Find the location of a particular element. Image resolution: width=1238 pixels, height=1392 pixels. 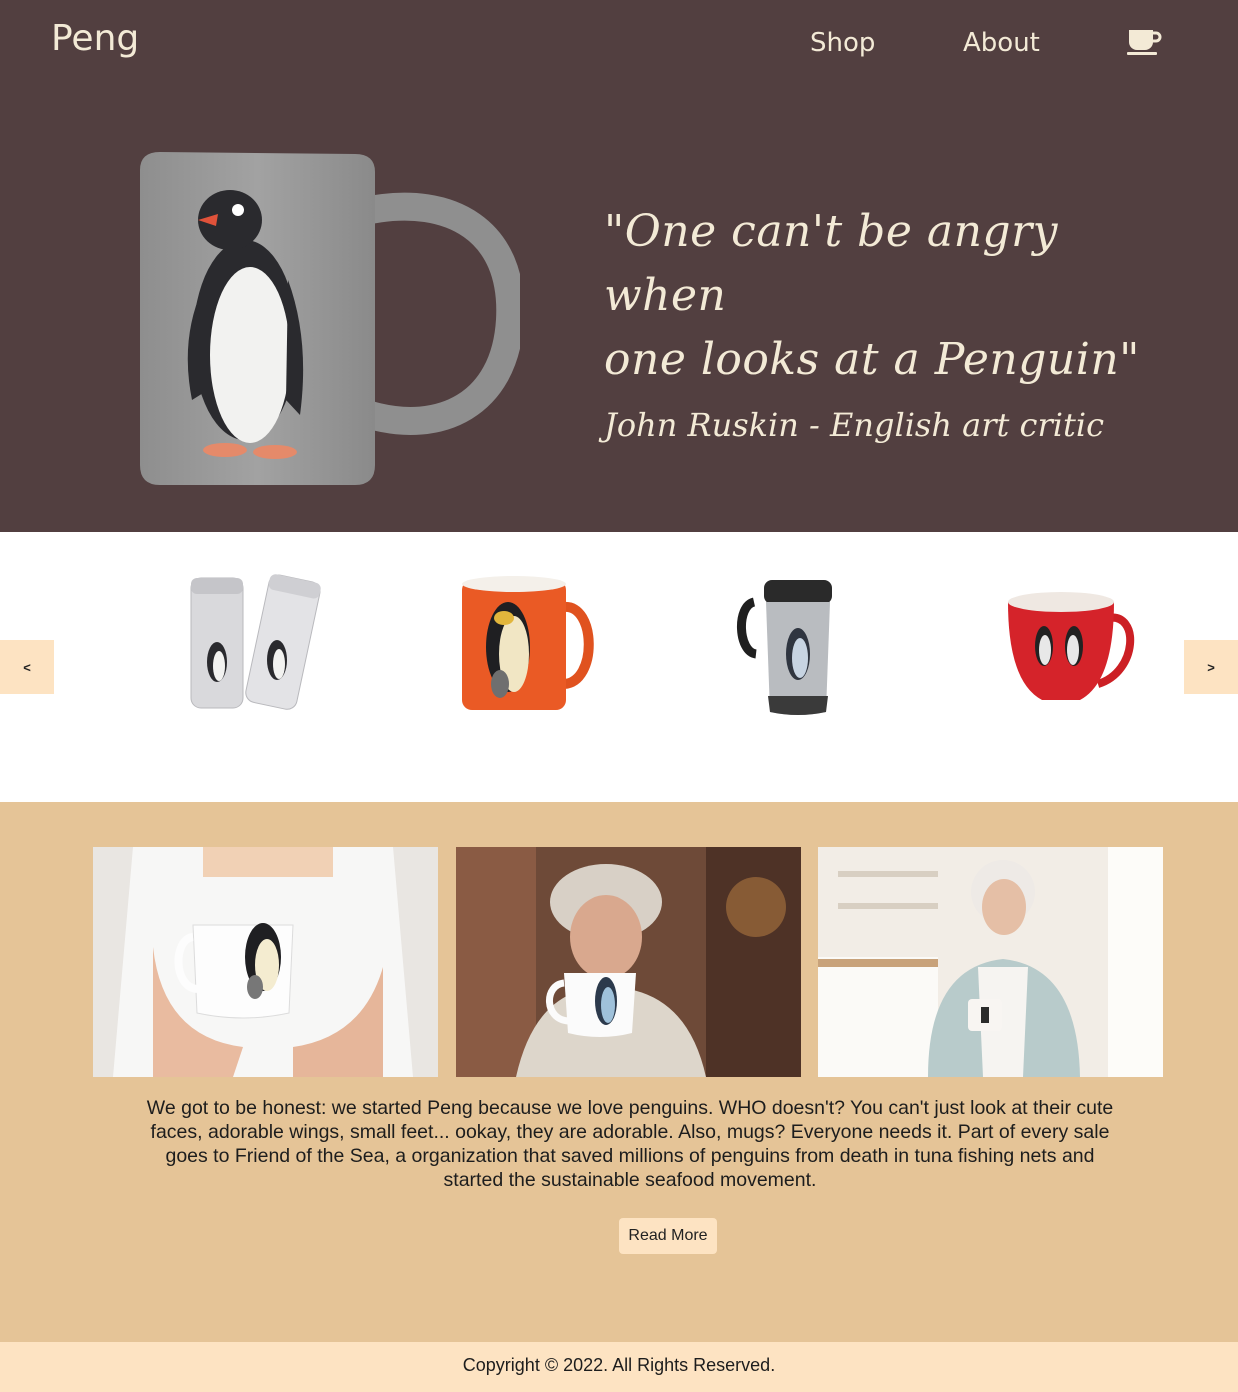

hero-penguin-mug-image is located at coordinates (322, 320).